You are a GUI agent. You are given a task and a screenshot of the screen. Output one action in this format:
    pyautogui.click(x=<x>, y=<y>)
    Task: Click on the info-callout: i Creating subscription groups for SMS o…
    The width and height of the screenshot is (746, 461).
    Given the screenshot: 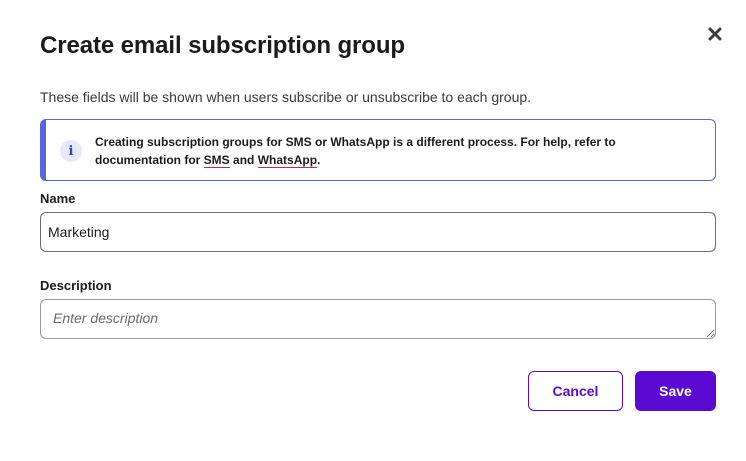 What is the action you would take?
    pyautogui.click(x=378, y=150)
    